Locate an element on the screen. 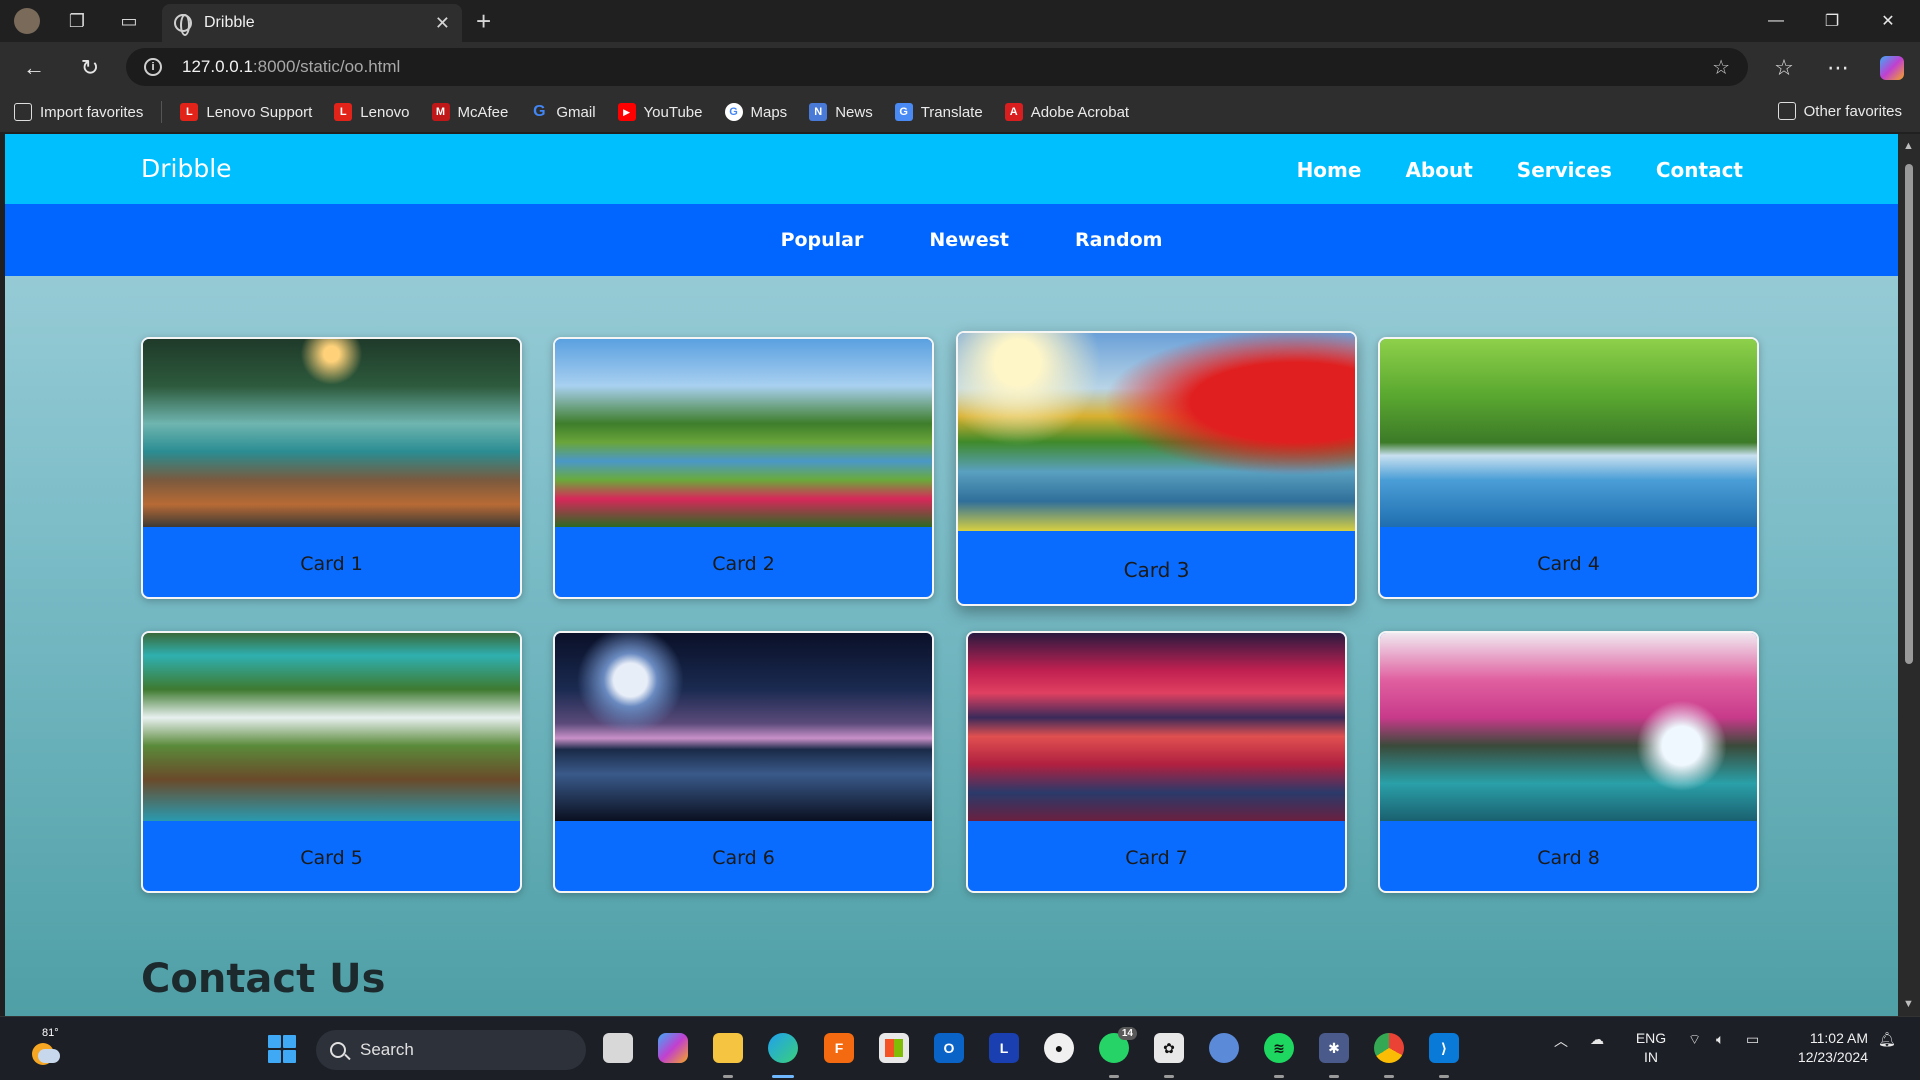 The height and width of the screenshot is (1080, 1920). lenovo-vantage-icon: L is located at coordinates (1004, 1048).